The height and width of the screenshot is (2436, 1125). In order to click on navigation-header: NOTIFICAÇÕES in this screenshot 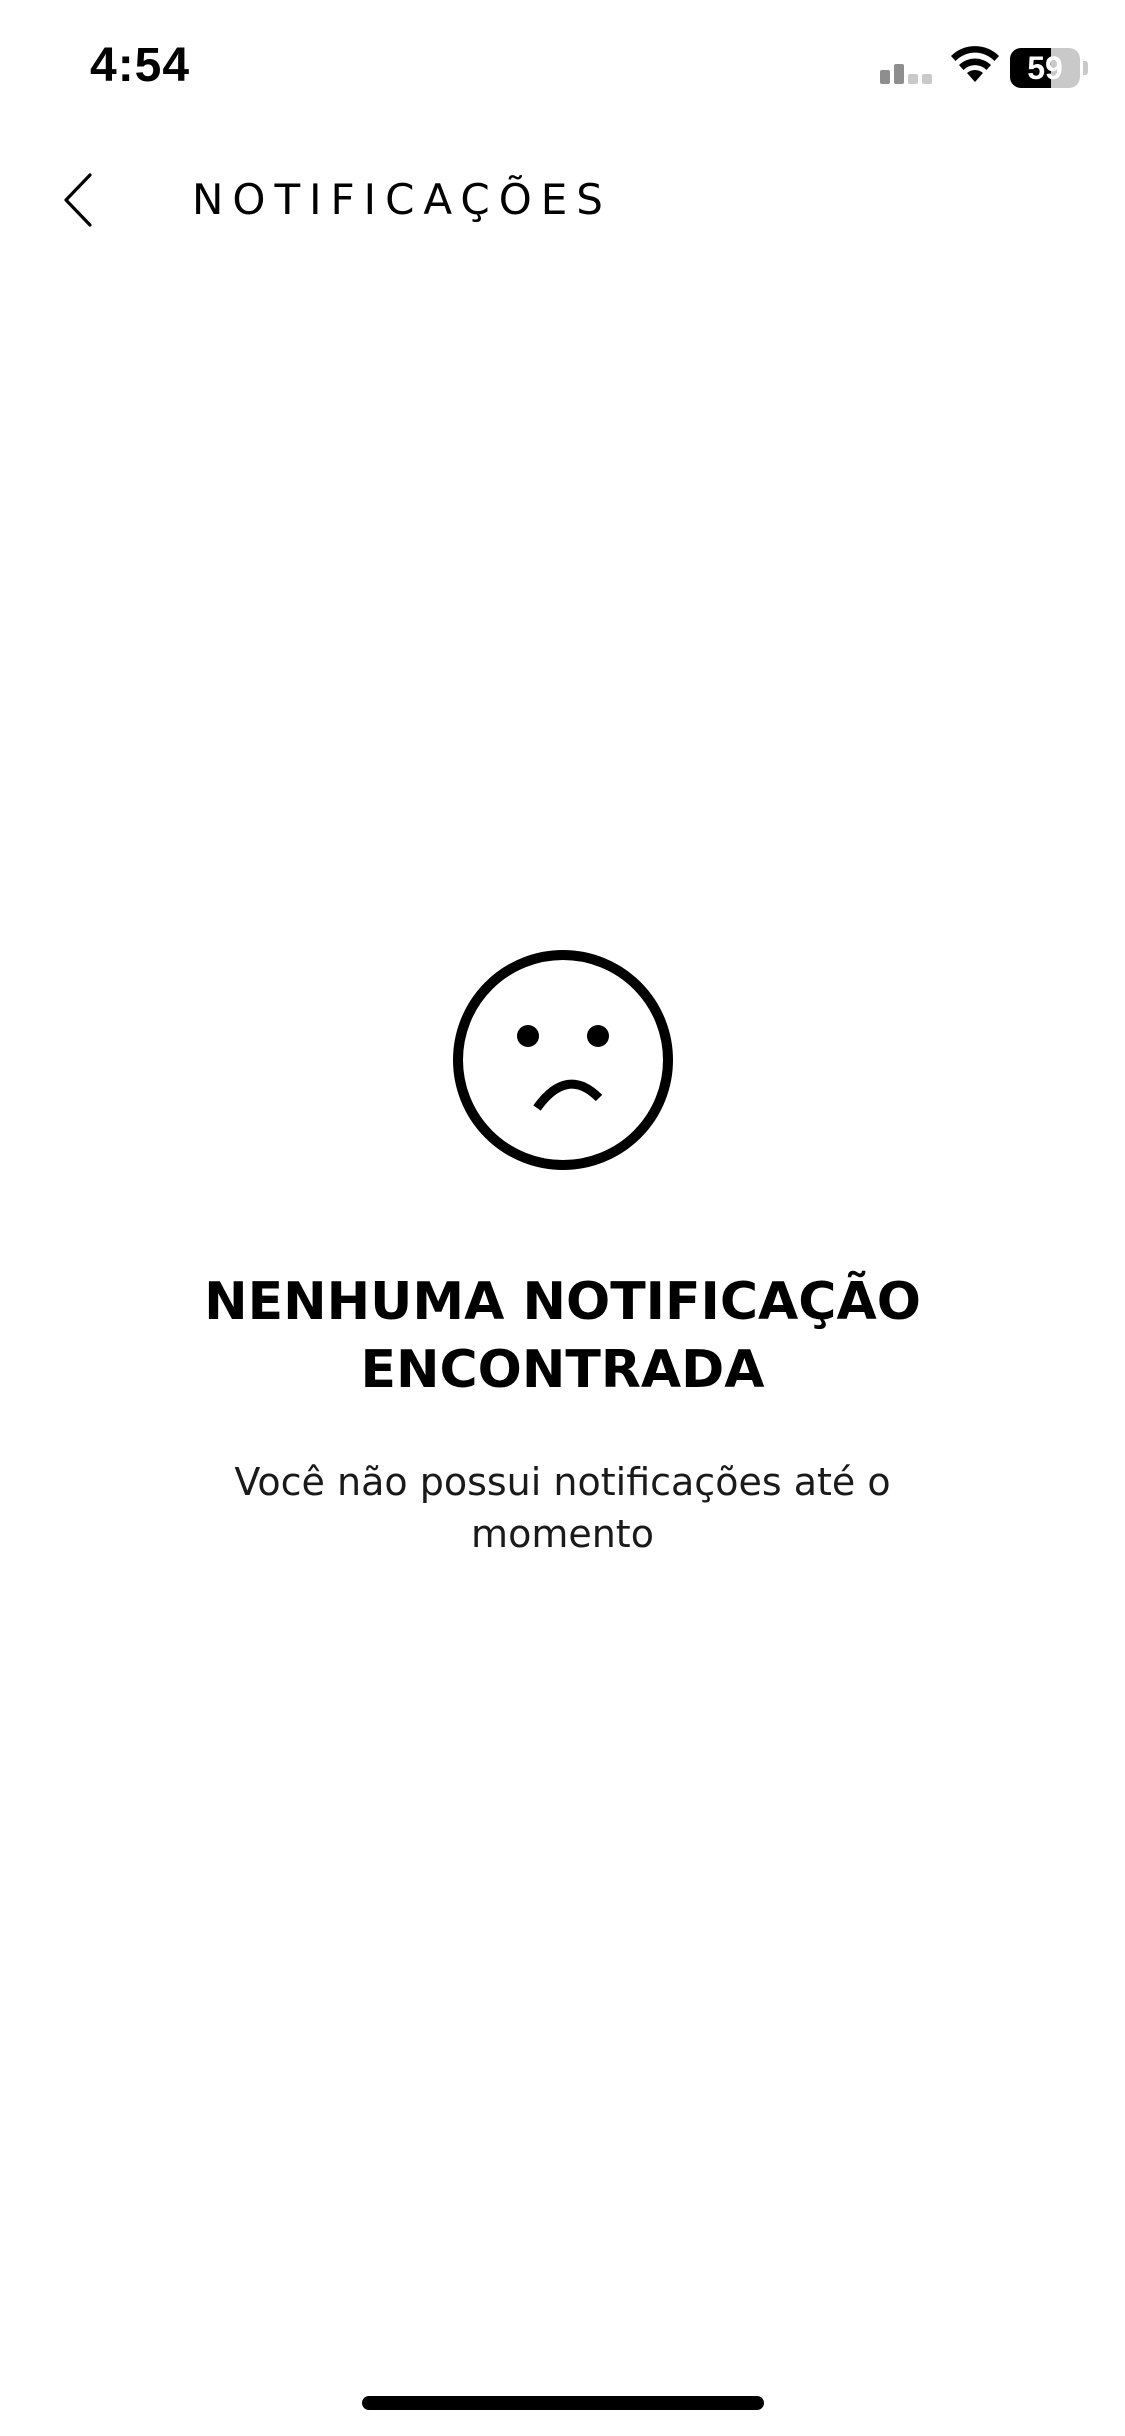, I will do `click(562, 200)`.